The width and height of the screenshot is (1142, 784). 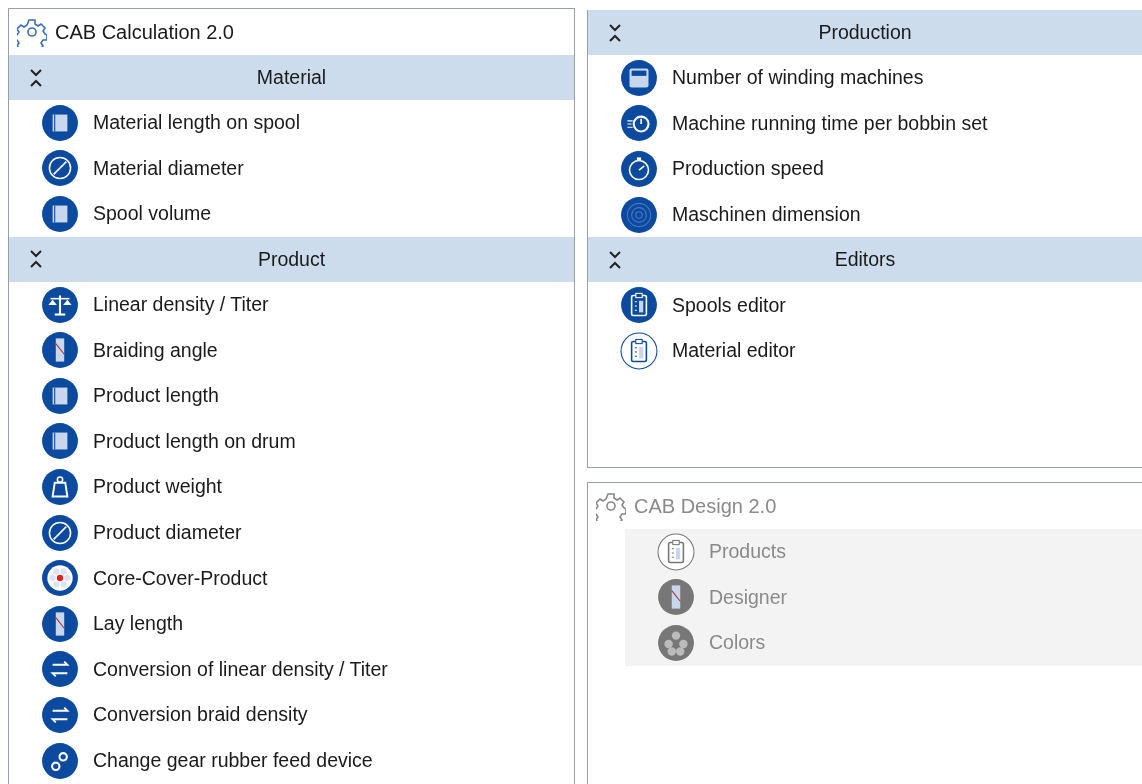 What do you see at coordinates (291, 532) in the screenshot?
I see `list-item: Product diameter` at bounding box center [291, 532].